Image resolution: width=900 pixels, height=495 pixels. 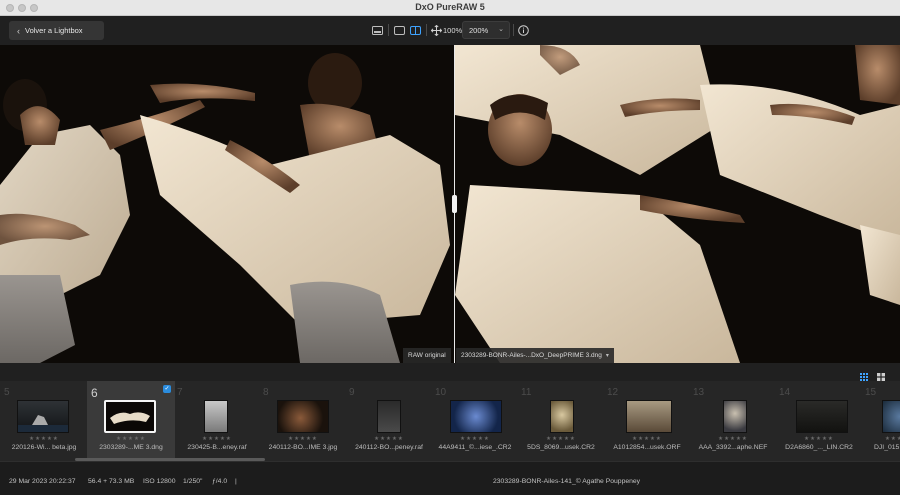 I want to click on filmstrip-thumbnail: 7 ★★★★★ 230425-B...eney.raf, so click(x=217, y=421).